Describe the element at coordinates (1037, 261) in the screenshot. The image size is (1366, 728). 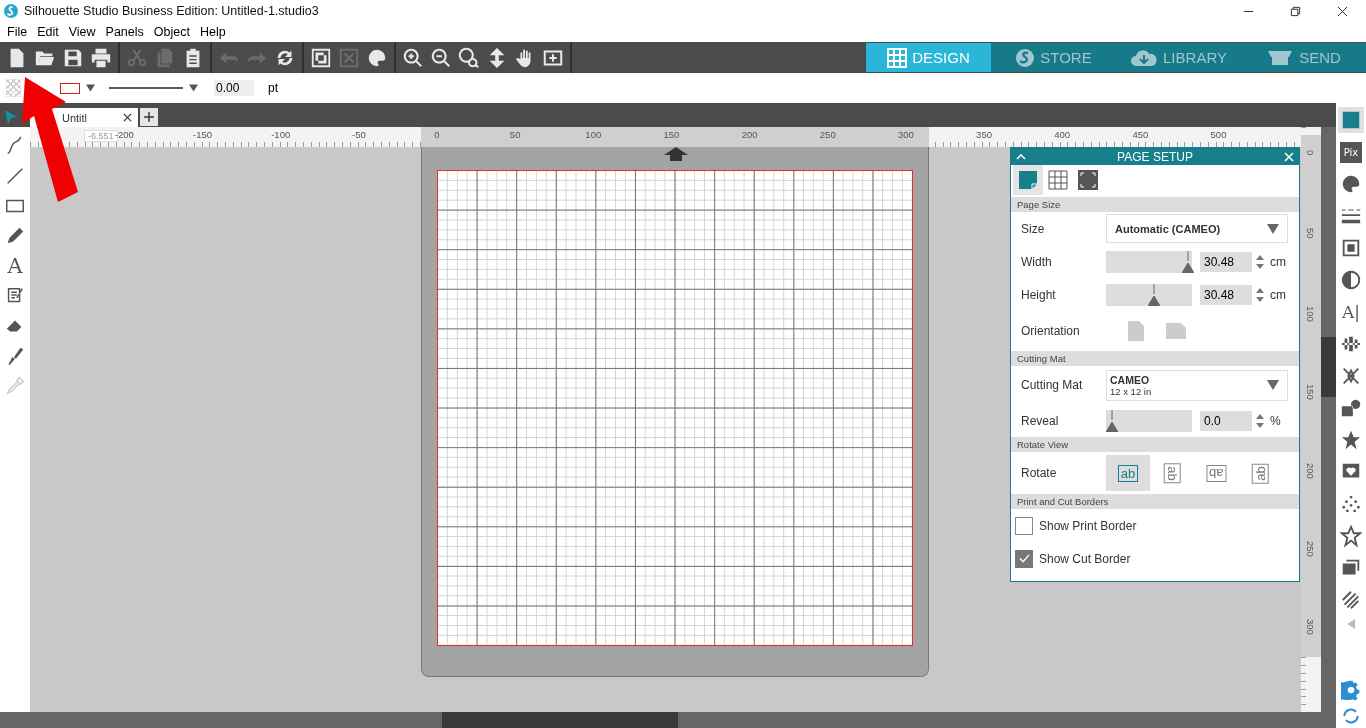
I see `field-label: Width` at that location.